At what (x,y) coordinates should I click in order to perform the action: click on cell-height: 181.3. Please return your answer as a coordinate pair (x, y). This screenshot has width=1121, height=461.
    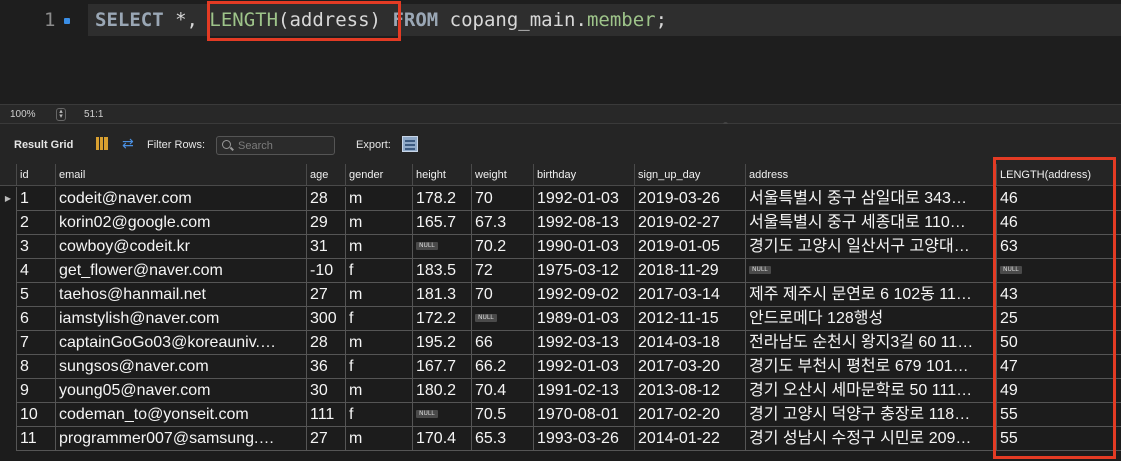
    Looking at the image, I should click on (441, 295).